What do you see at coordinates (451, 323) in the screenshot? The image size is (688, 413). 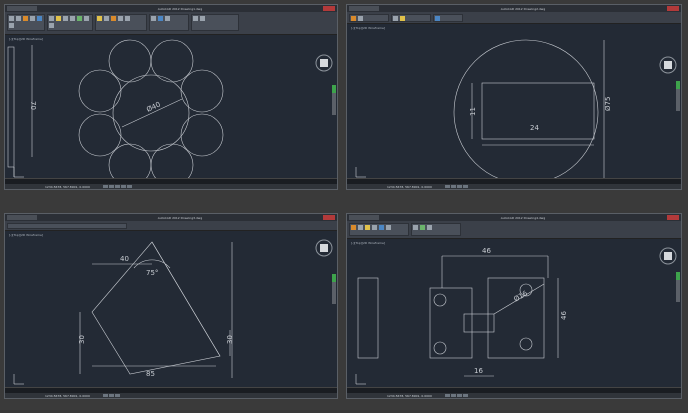 I see `left-plate` at bounding box center [451, 323].